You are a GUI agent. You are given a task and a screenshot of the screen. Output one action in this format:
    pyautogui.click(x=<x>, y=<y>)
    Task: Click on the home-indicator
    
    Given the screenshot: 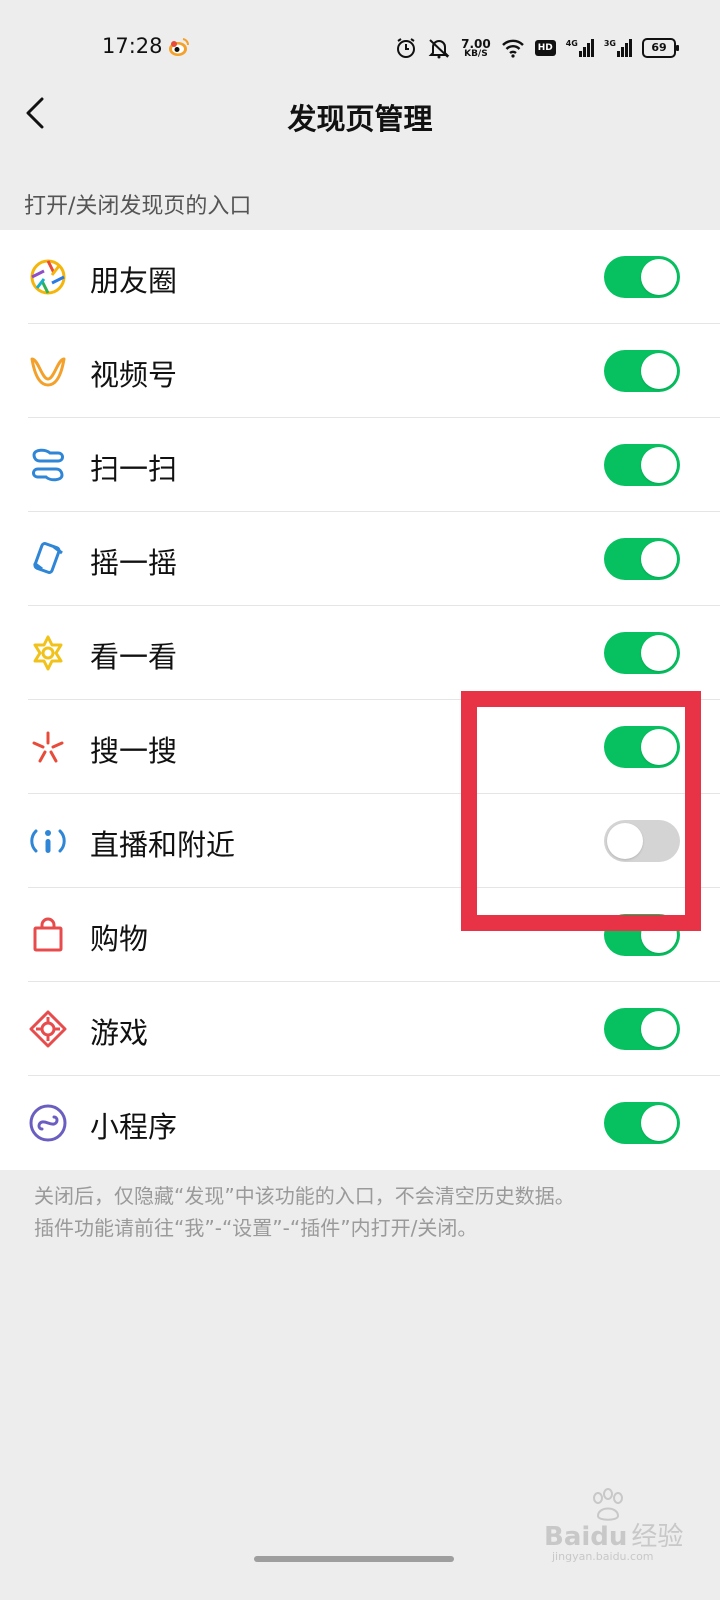 What is the action you would take?
    pyautogui.click(x=354, y=1559)
    